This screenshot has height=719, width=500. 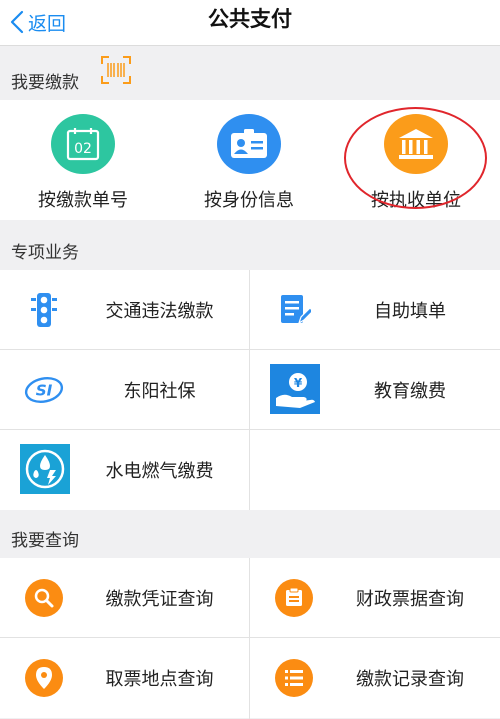 What do you see at coordinates (250, 19) in the screenshot?
I see `page-title: 公共支付` at bounding box center [250, 19].